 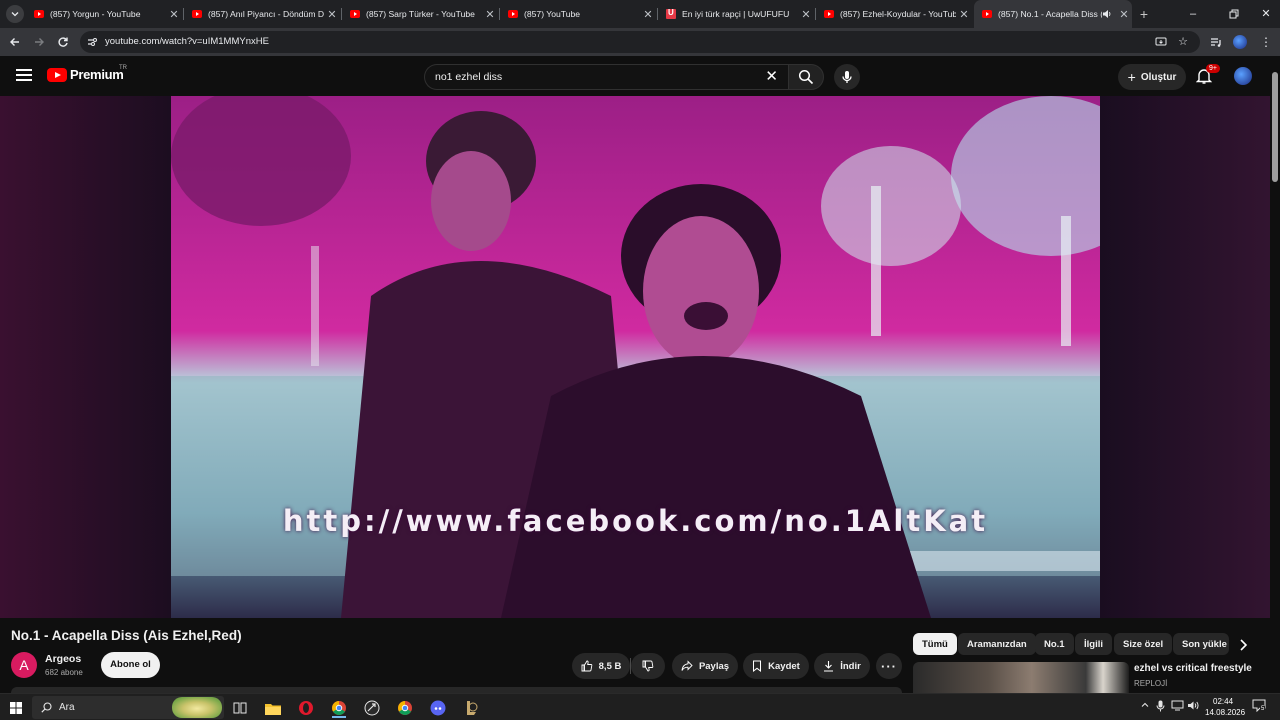 What do you see at coordinates (1259, 705) in the screenshot?
I see `notification-center-icon: 5` at bounding box center [1259, 705].